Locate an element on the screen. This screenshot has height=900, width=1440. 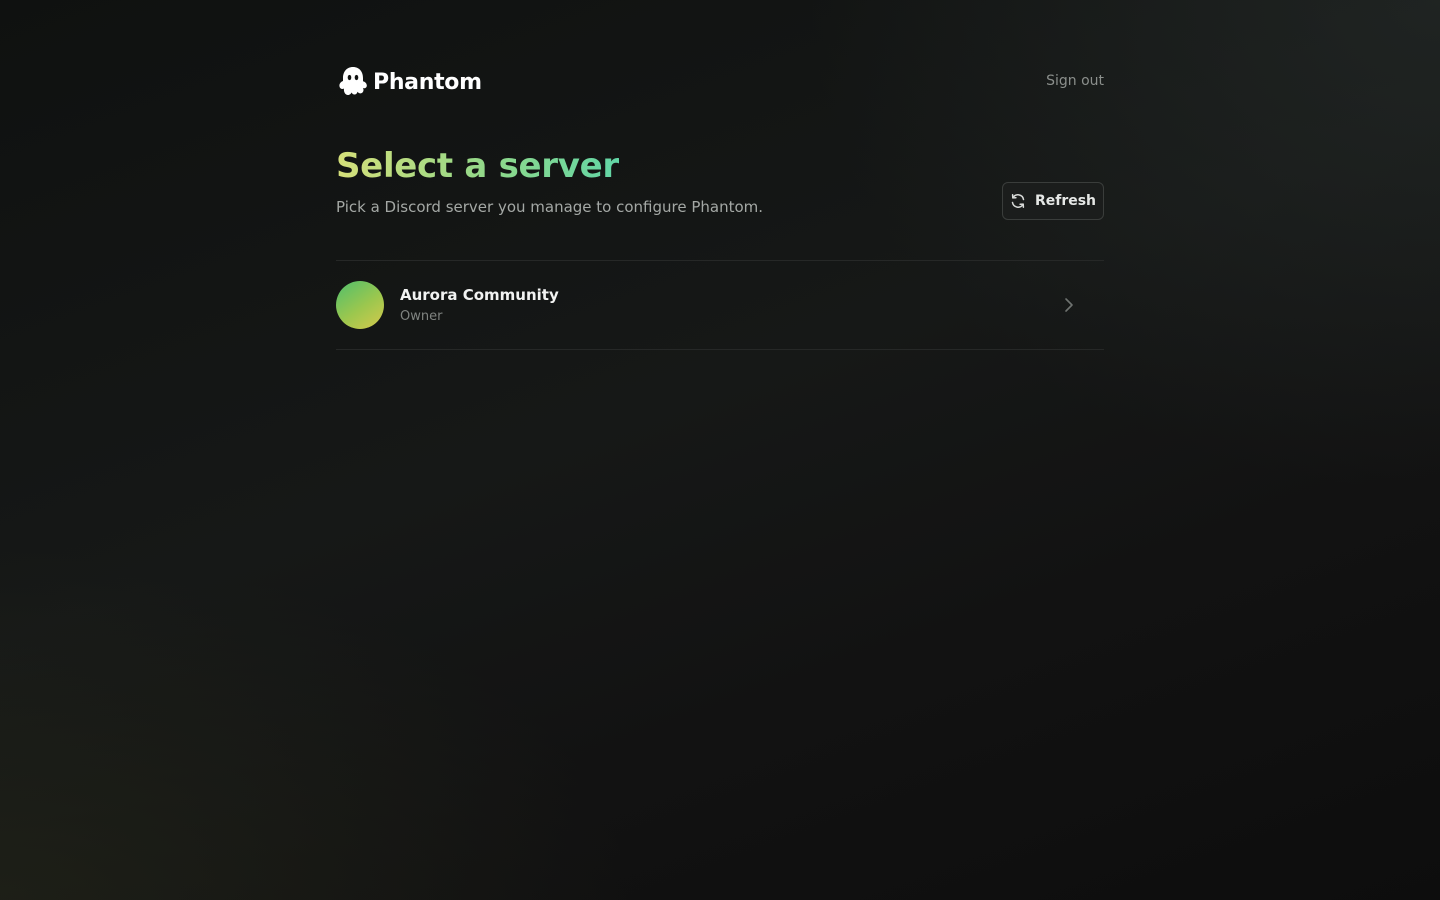
server-role: Owner is located at coordinates (421, 316).